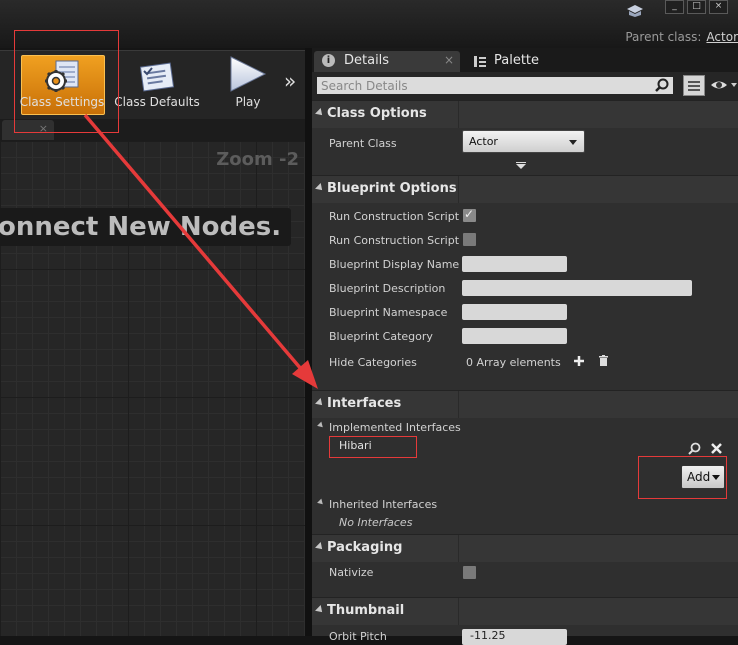 This screenshot has height=645, width=738. Describe the element at coordinates (469, 572) in the screenshot. I see `nativize-checkbox` at that location.